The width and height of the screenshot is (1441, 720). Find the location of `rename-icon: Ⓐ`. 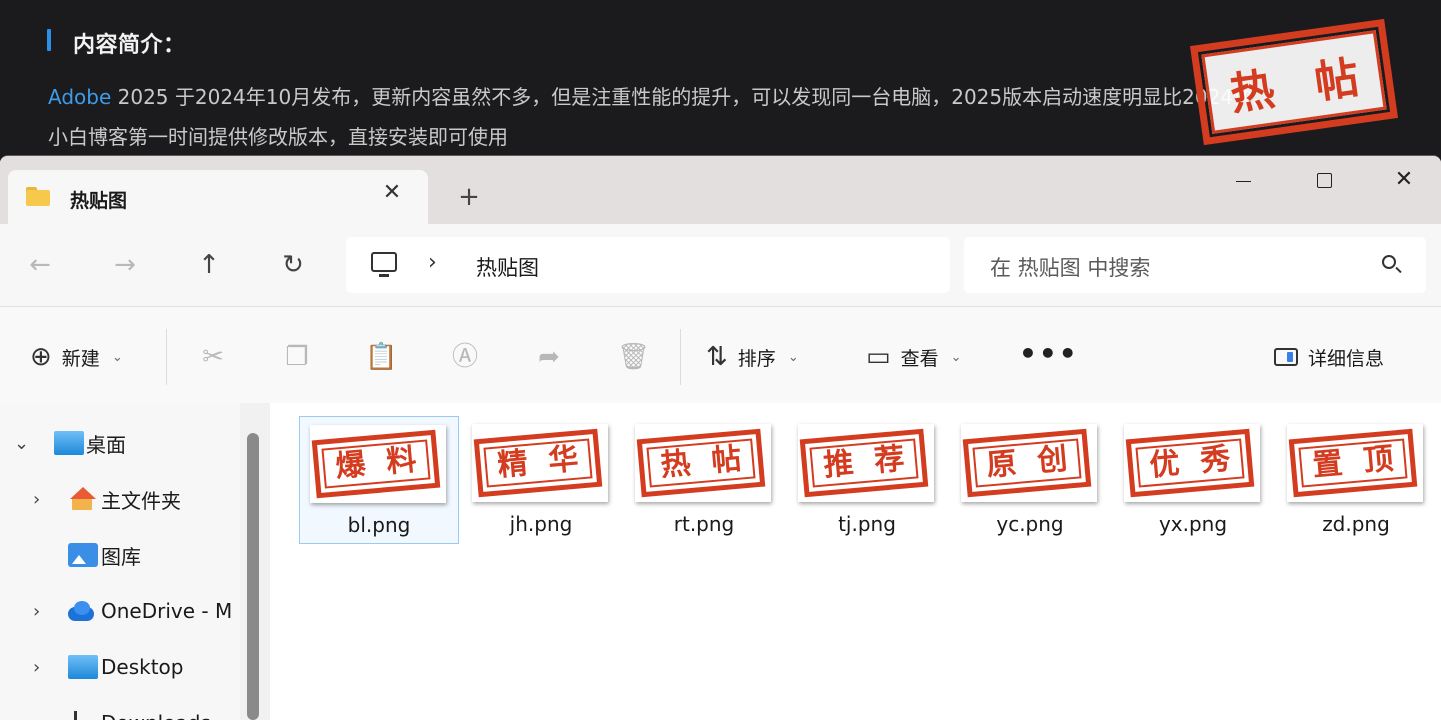

rename-icon: Ⓐ is located at coordinates (465, 357).